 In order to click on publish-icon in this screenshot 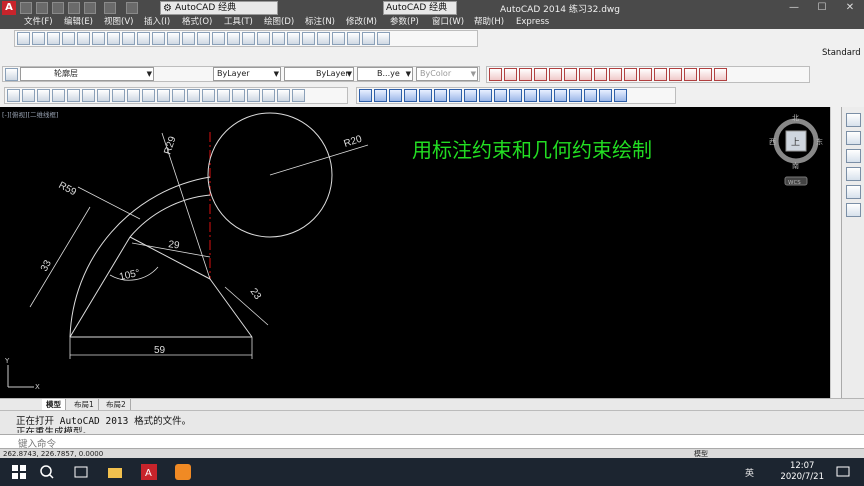, I will do `click(98, 38)`.